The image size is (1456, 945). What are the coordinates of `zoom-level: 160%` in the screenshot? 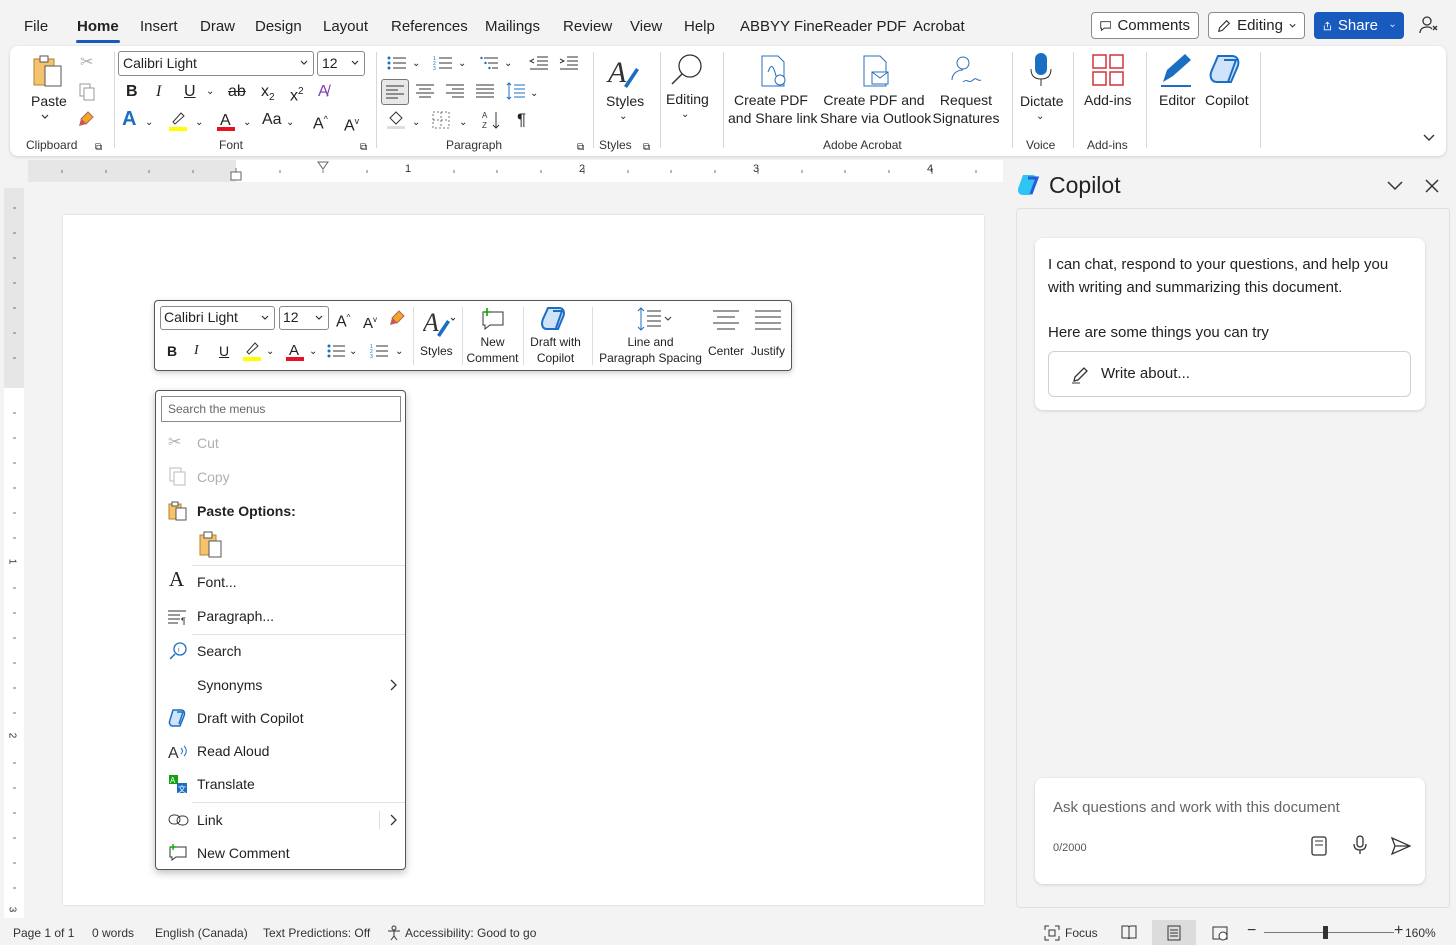 It's located at (1420, 933).